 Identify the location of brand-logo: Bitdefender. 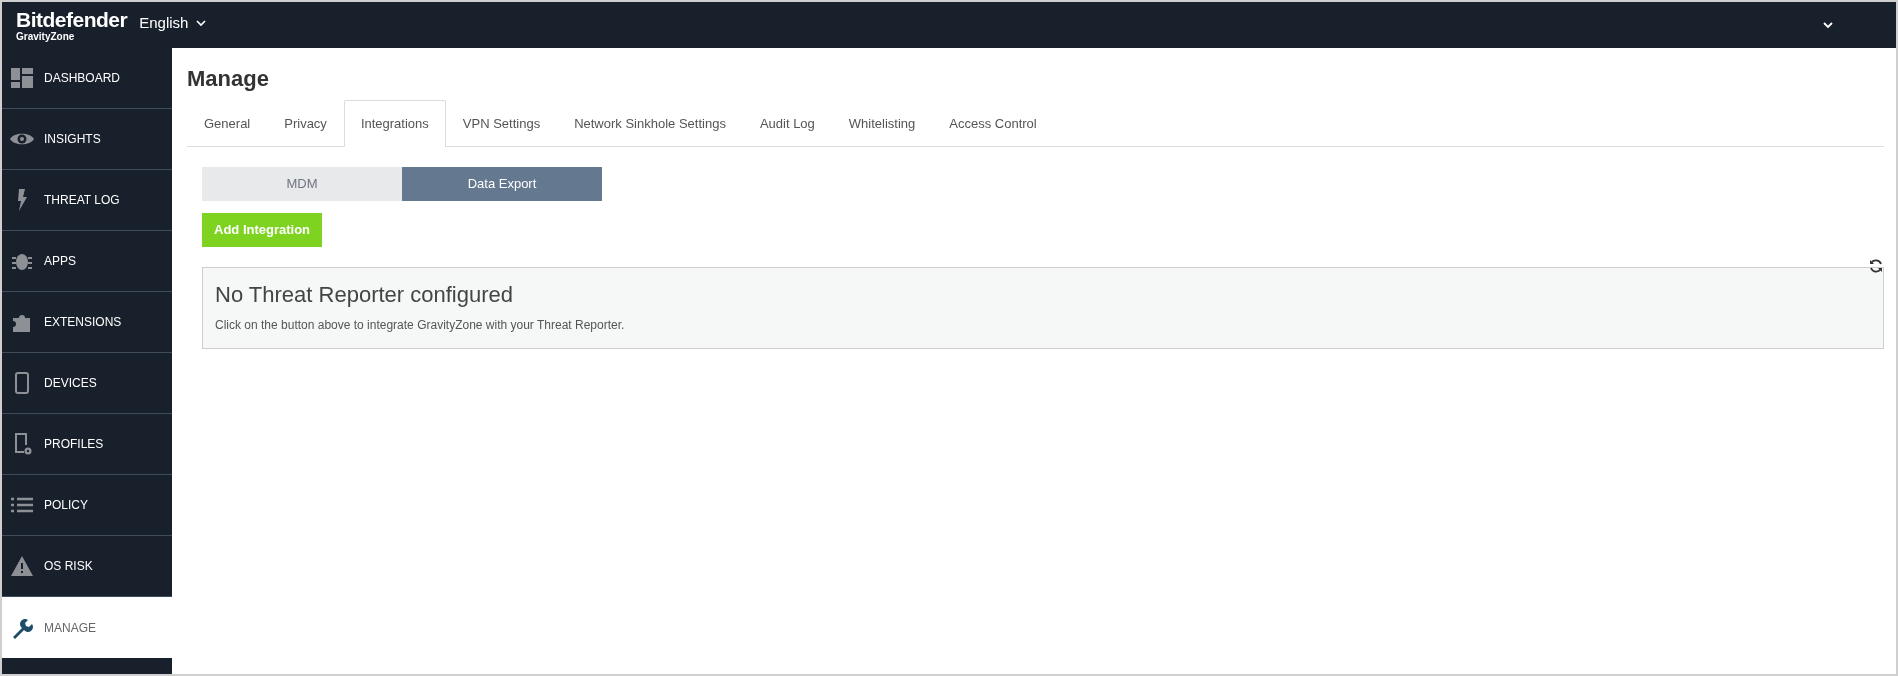
(72, 19).